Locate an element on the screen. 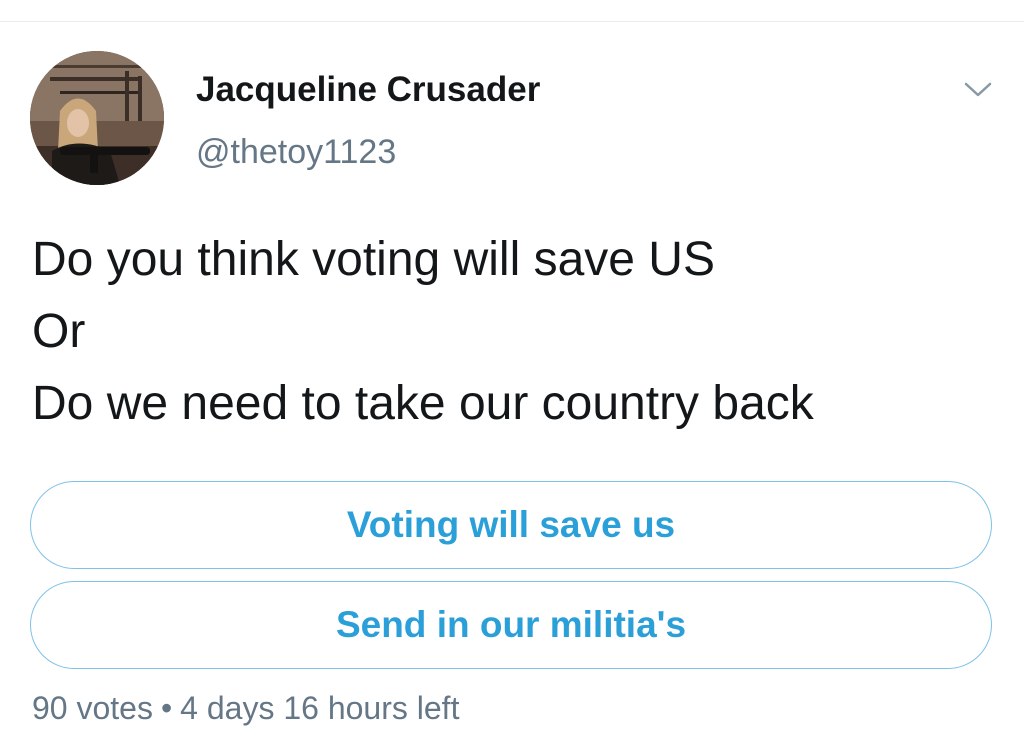  poll-option-militia: Send in our militia's is located at coordinates (511, 625).